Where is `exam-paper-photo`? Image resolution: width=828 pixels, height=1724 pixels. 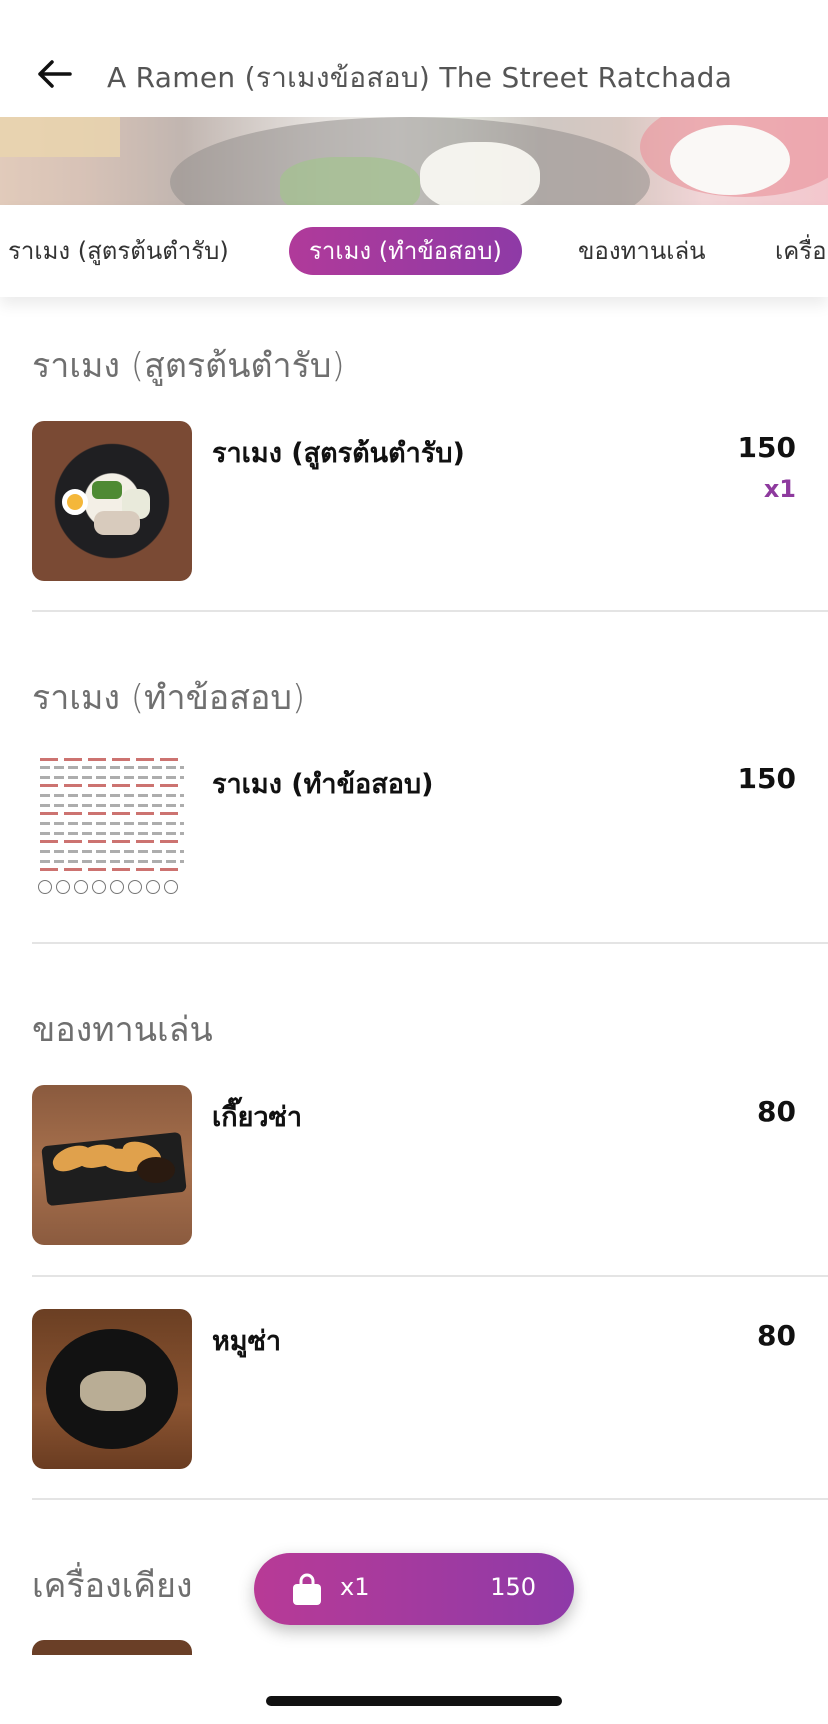 exam-paper-photo is located at coordinates (112, 832).